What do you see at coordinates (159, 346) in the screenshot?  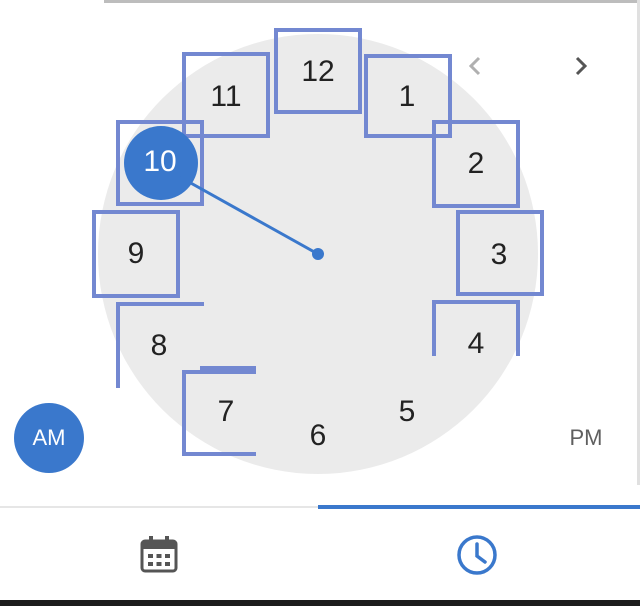 I see `hour-label-8: 8` at bounding box center [159, 346].